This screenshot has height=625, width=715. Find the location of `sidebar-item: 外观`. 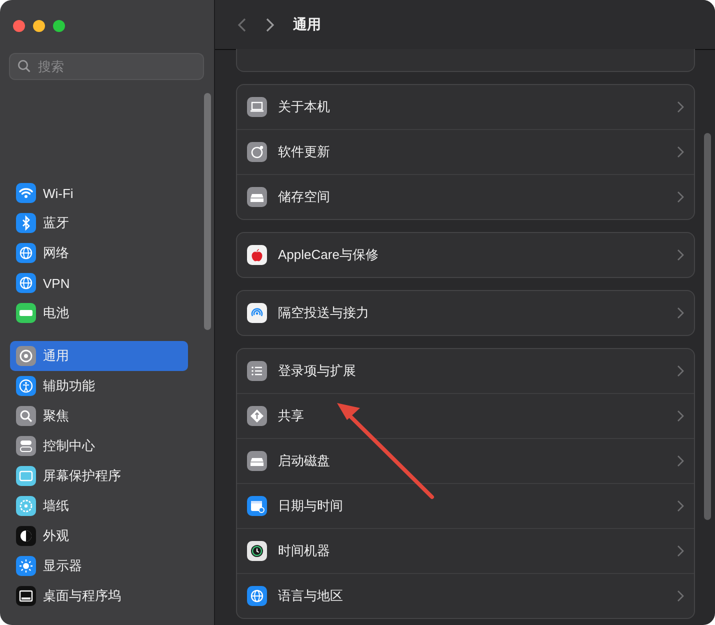

sidebar-item: 外观 is located at coordinates (99, 536).